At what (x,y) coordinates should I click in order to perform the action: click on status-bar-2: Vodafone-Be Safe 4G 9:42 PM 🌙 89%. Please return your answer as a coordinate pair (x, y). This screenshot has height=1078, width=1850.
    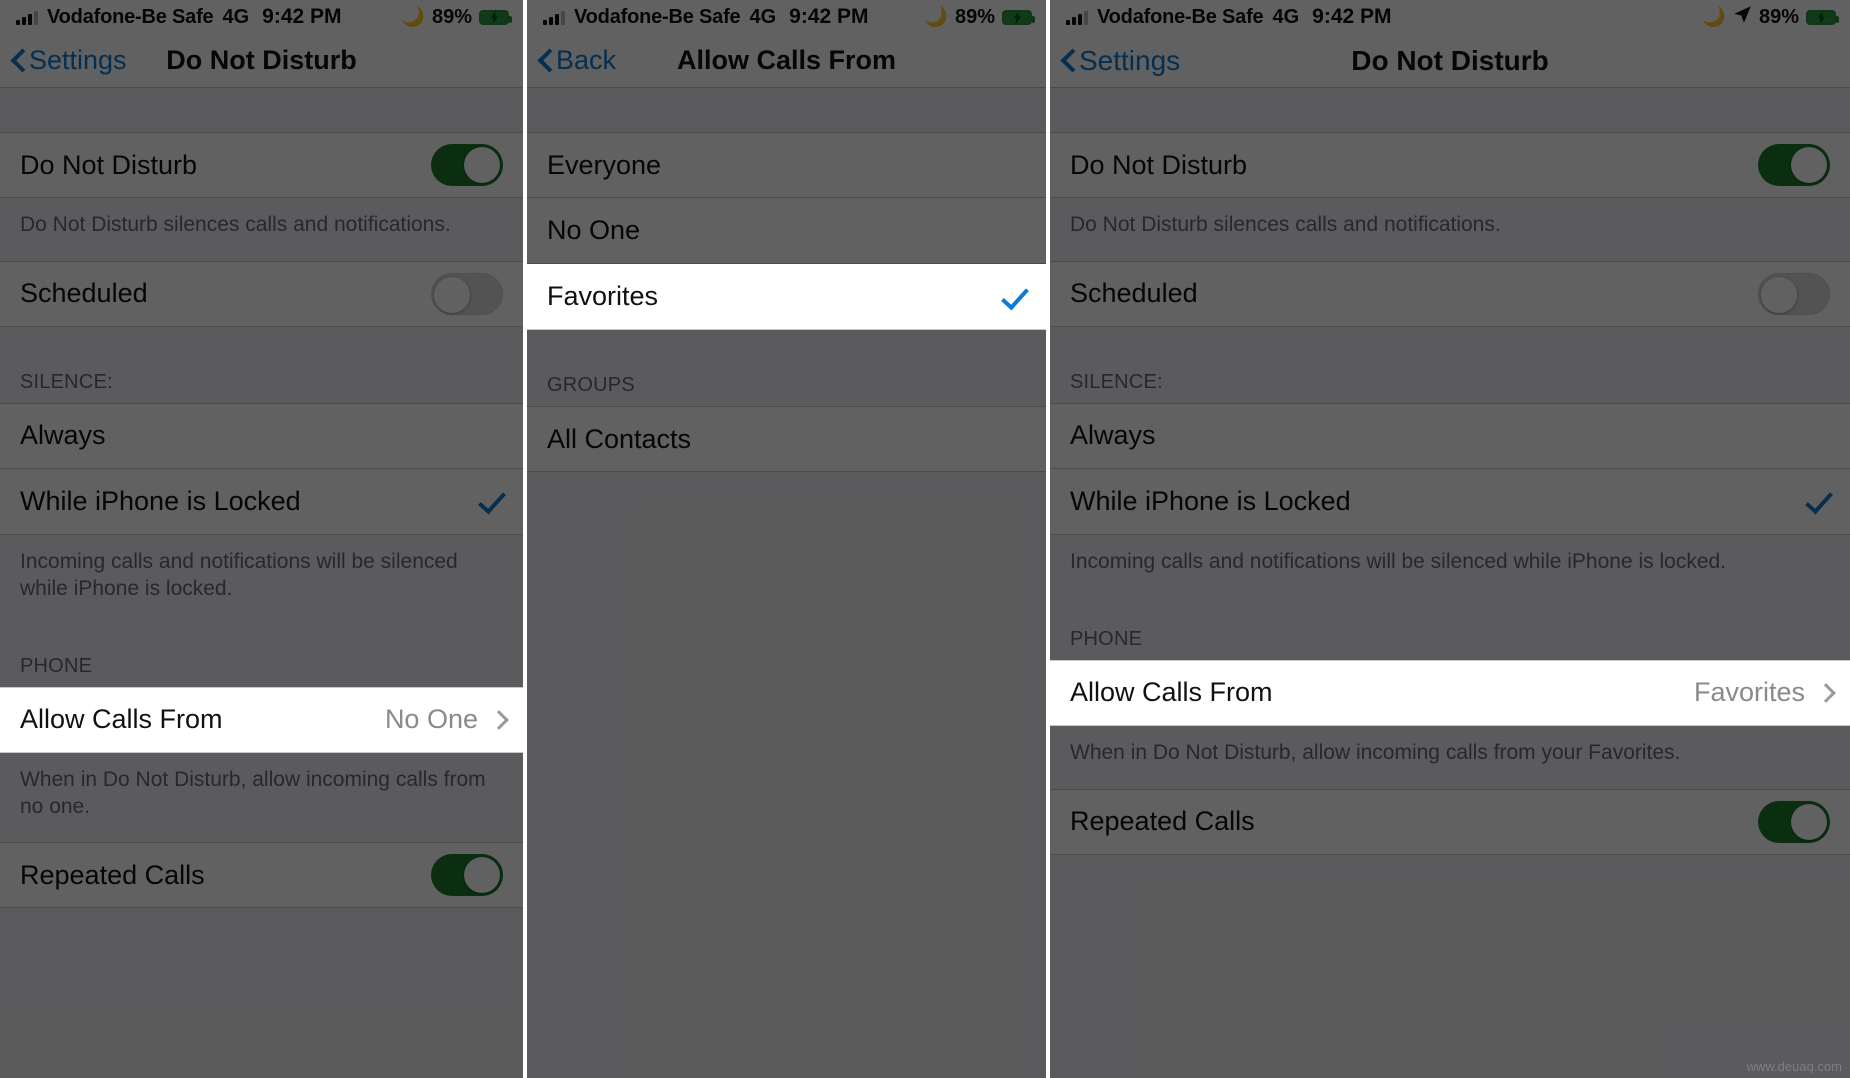
    Looking at the image, I should click on (786, 17).